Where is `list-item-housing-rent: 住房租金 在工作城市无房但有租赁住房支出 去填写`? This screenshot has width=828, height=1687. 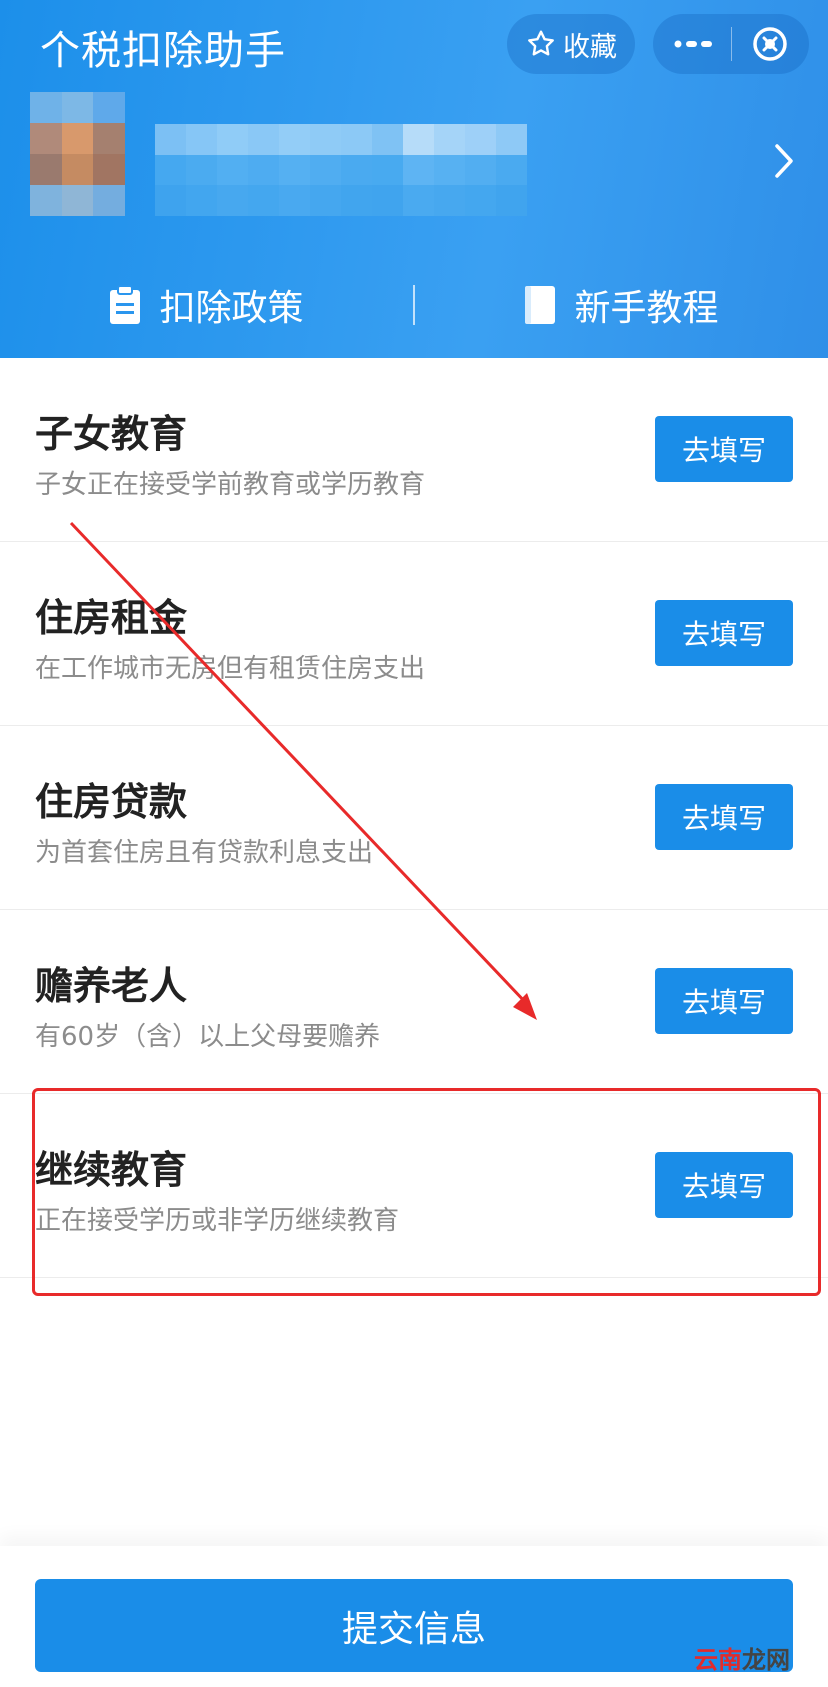 list-item-housing-rent: 住房租金 在工作城市无房但有租赁住房支出 去填写 is located at coordinates (414, 634).